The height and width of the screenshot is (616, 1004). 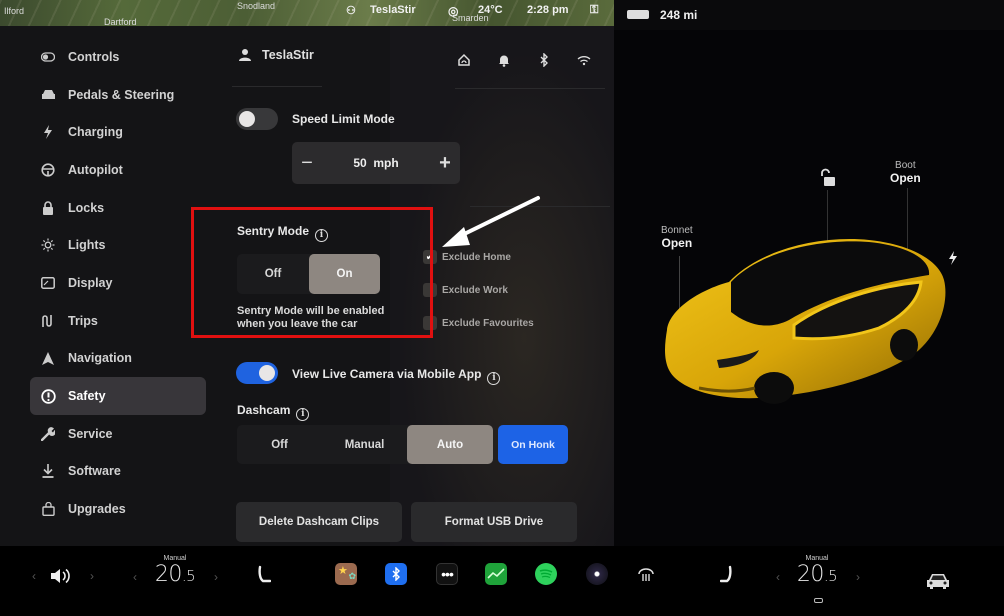 I want to click on sidebar-item-autopilot: Autopilot, so click(x=118, y=170).